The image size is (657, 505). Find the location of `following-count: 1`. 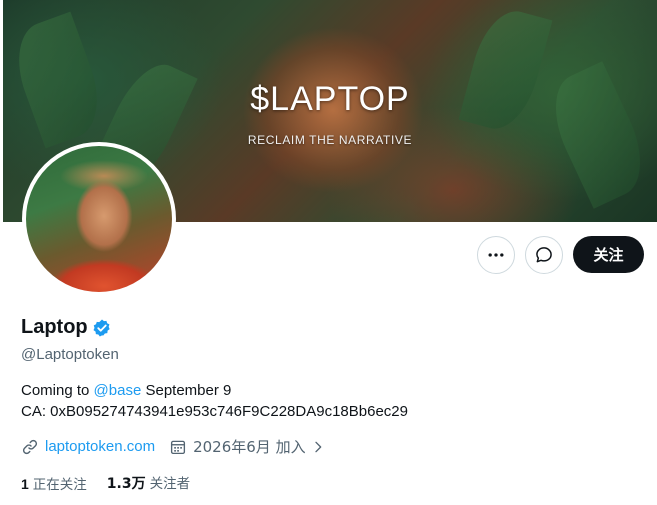

following-count: 1 is located at coordinates (25, 483).